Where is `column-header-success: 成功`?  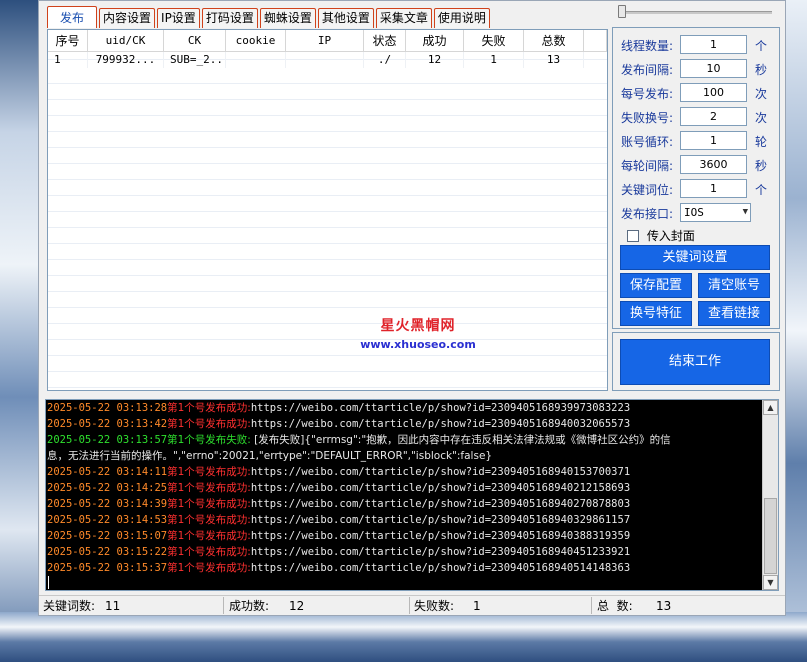
column-header-success: 成功 is located at coordinates (435, 41).